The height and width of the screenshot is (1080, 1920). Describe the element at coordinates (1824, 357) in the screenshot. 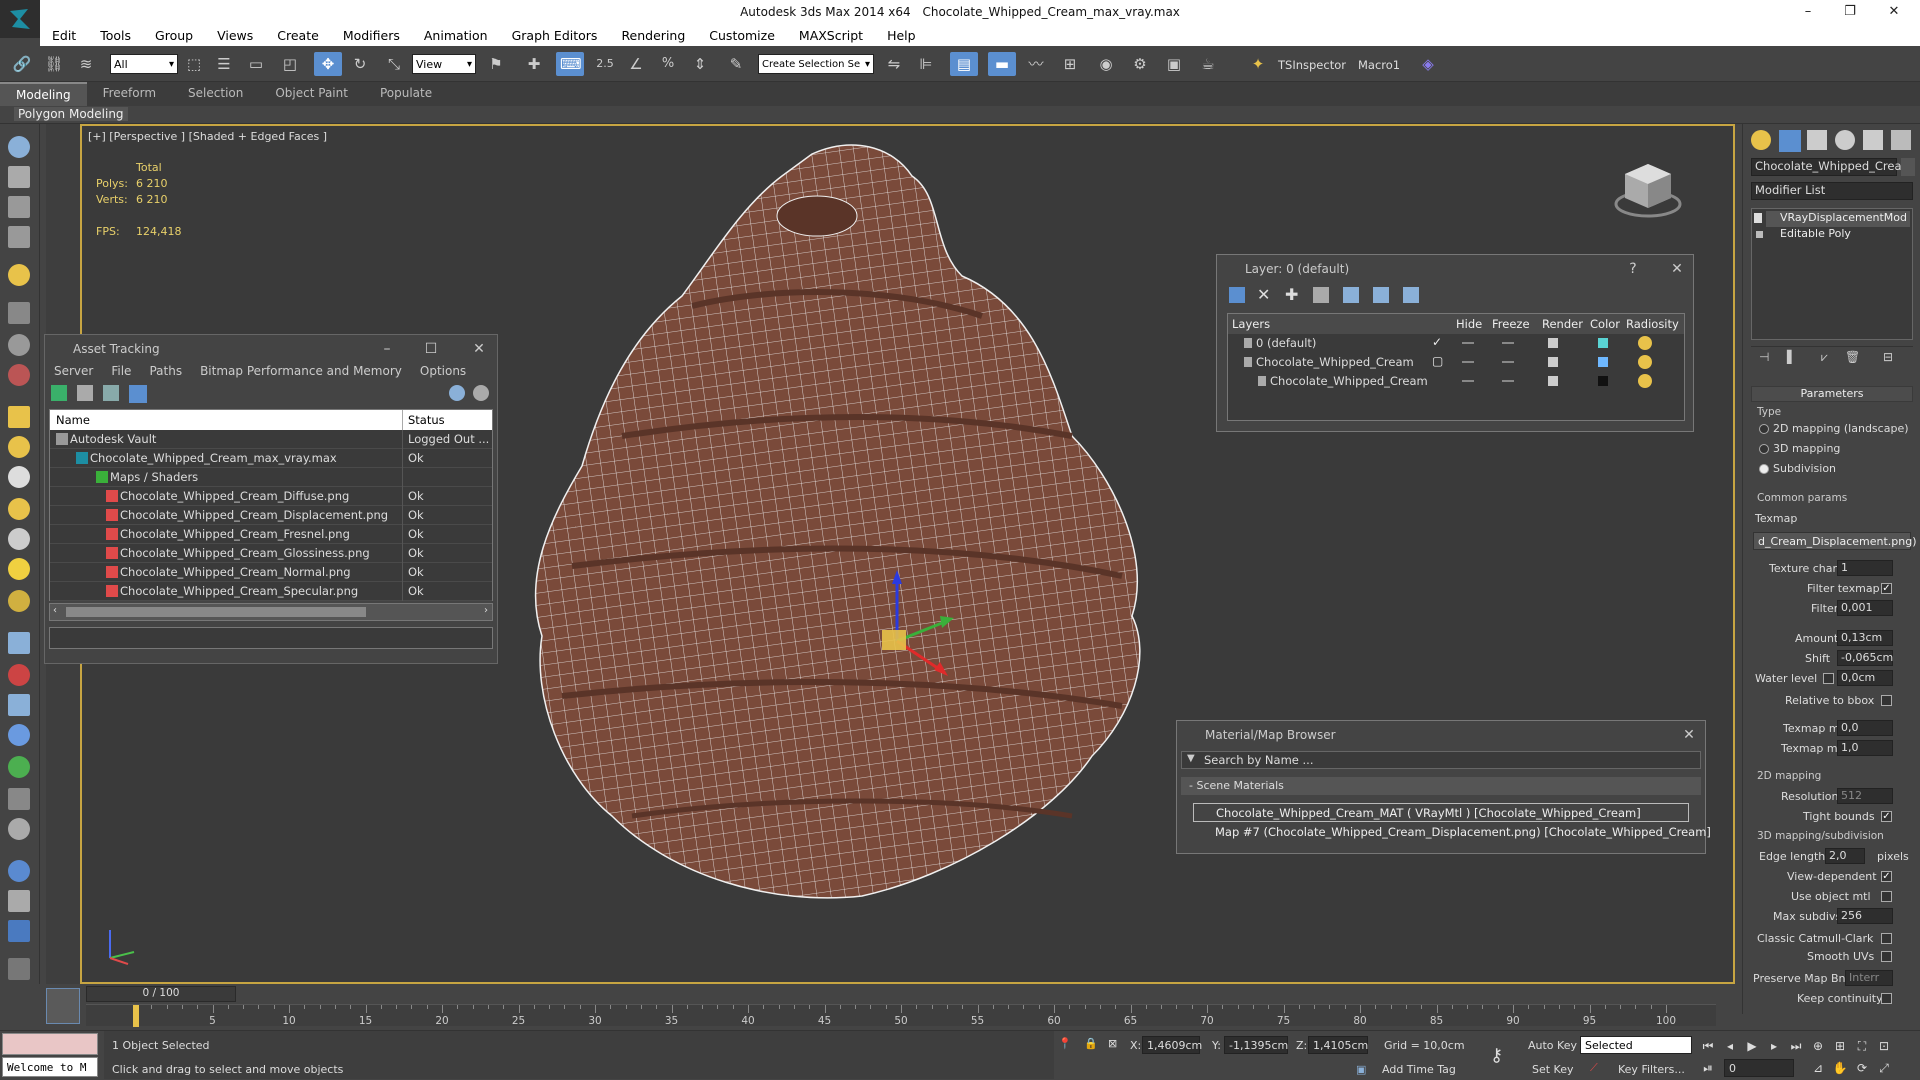

I see `make-unique-icon: ⩗` at that location.